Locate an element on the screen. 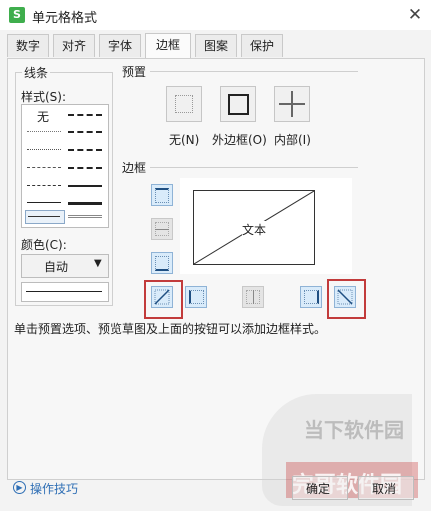 The height and width of the screenshot is (511, 431). border-right-button is located at coordinates (311, 297).